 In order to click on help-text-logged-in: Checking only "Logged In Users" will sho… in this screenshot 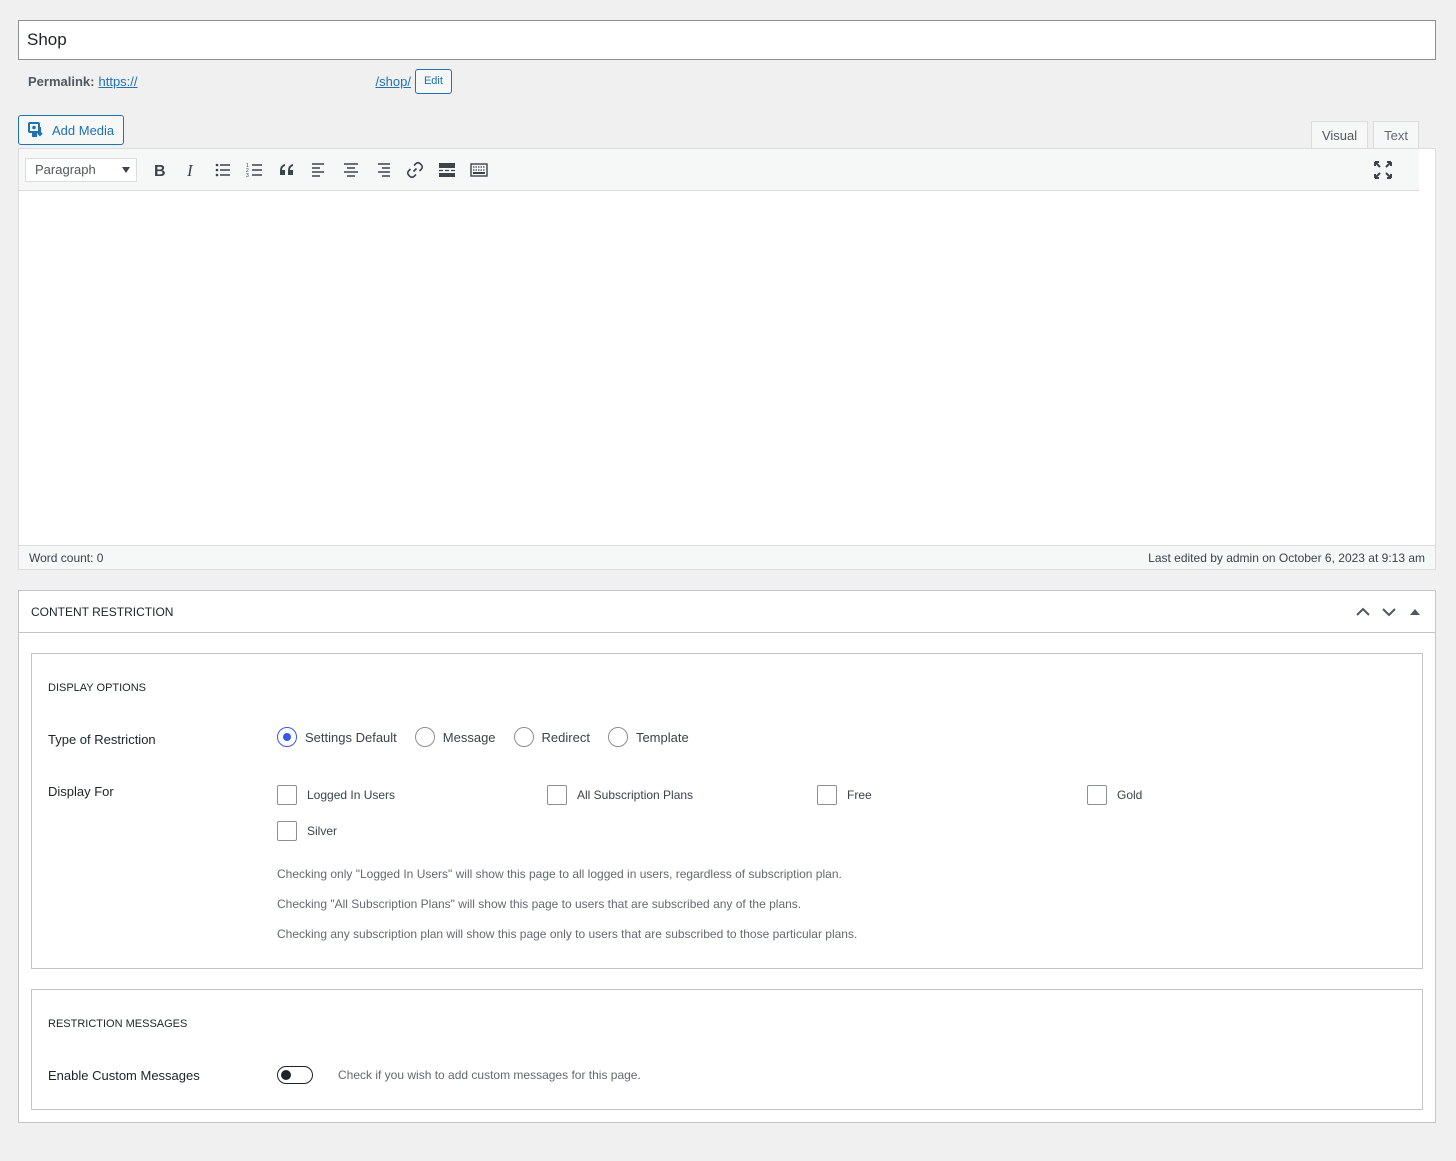, I will do `click(559, 874)`.